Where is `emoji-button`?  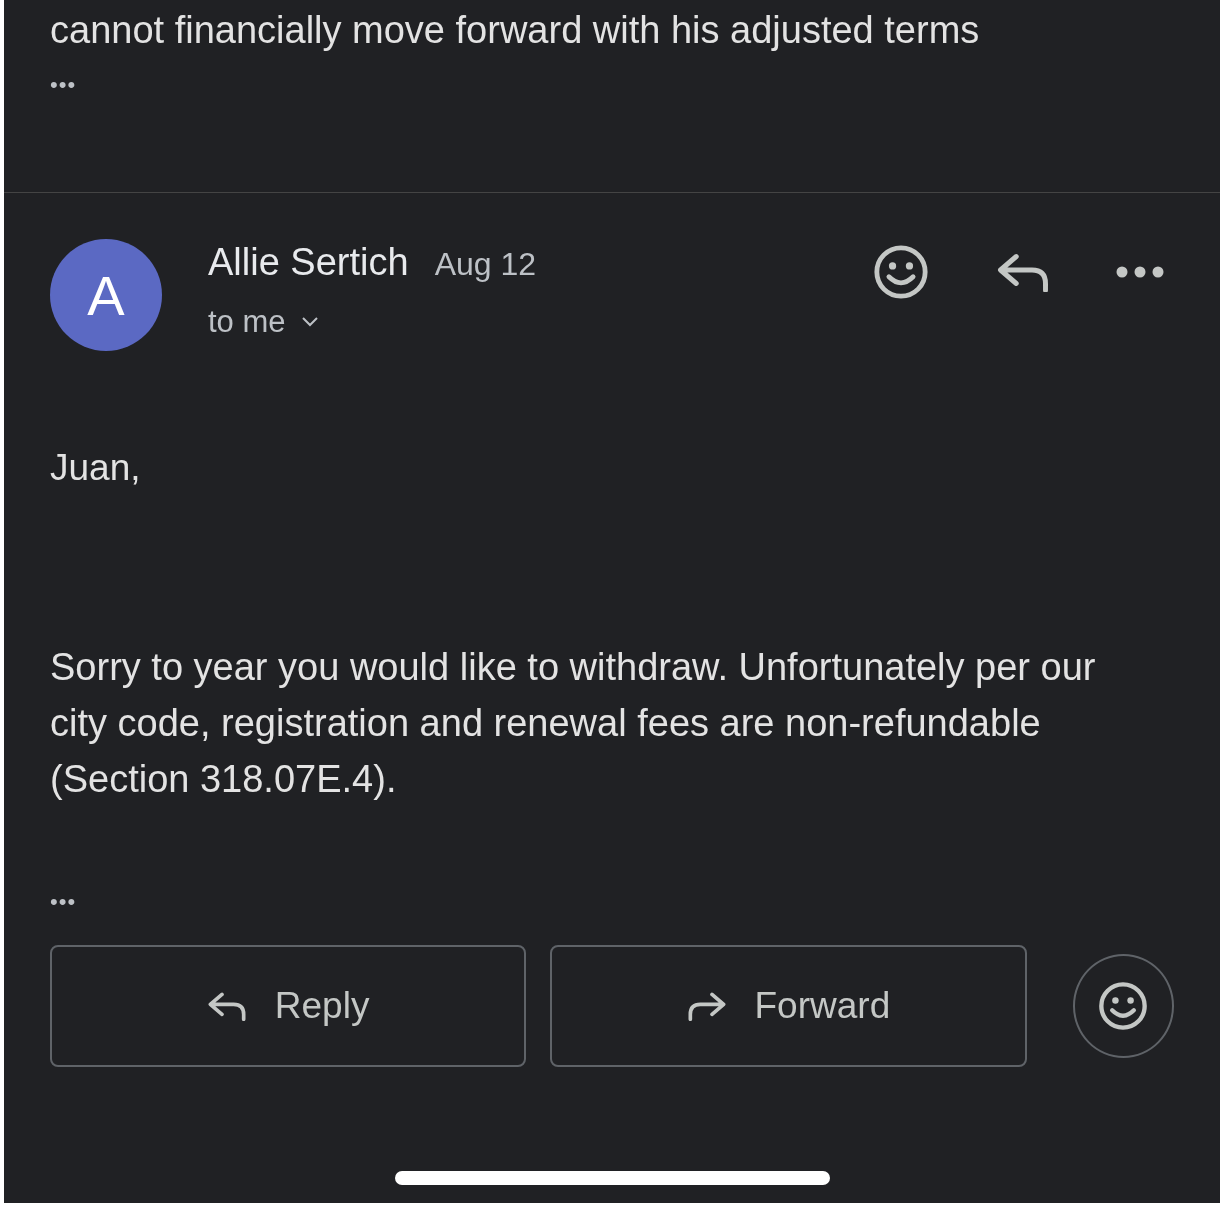
emoji-button is located at coordinates (1123, 1006).